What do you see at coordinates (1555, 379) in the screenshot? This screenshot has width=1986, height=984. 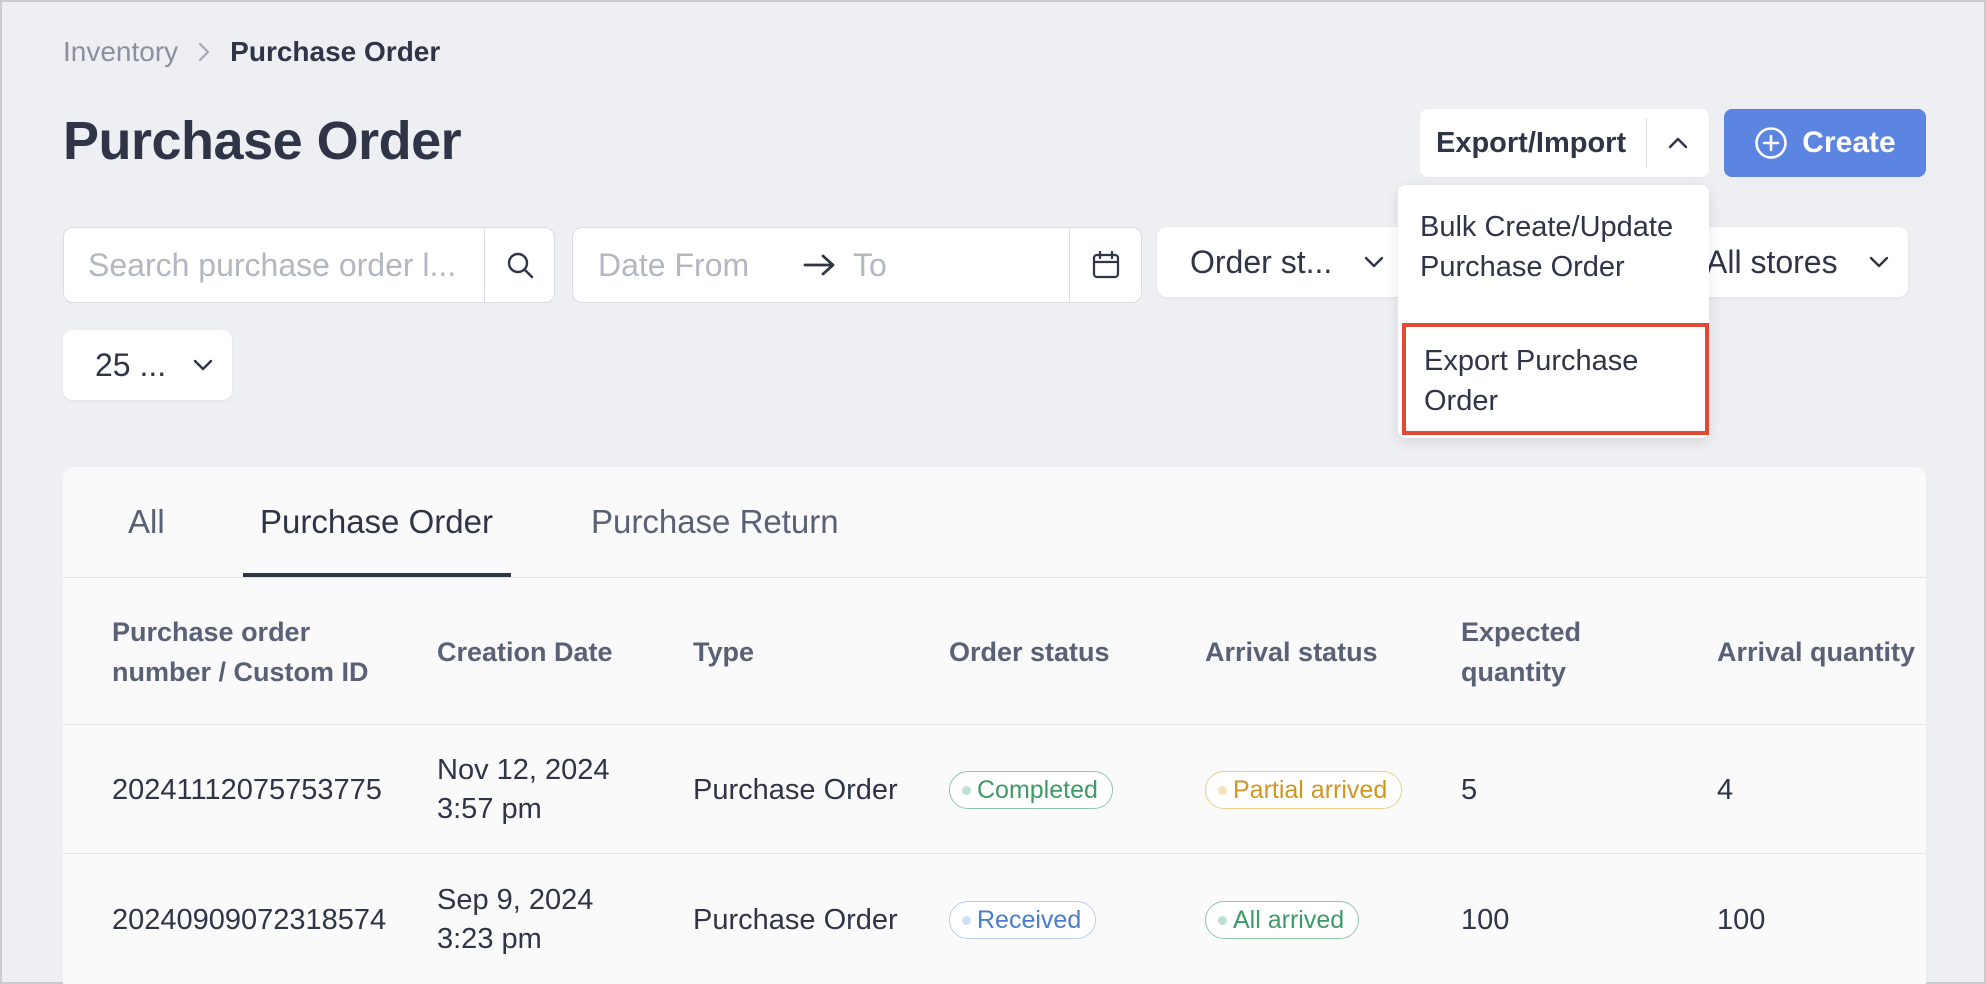 I see `menu-item-export-purchase-order: Export Purchase Order` at bounding box center [1555, 379].